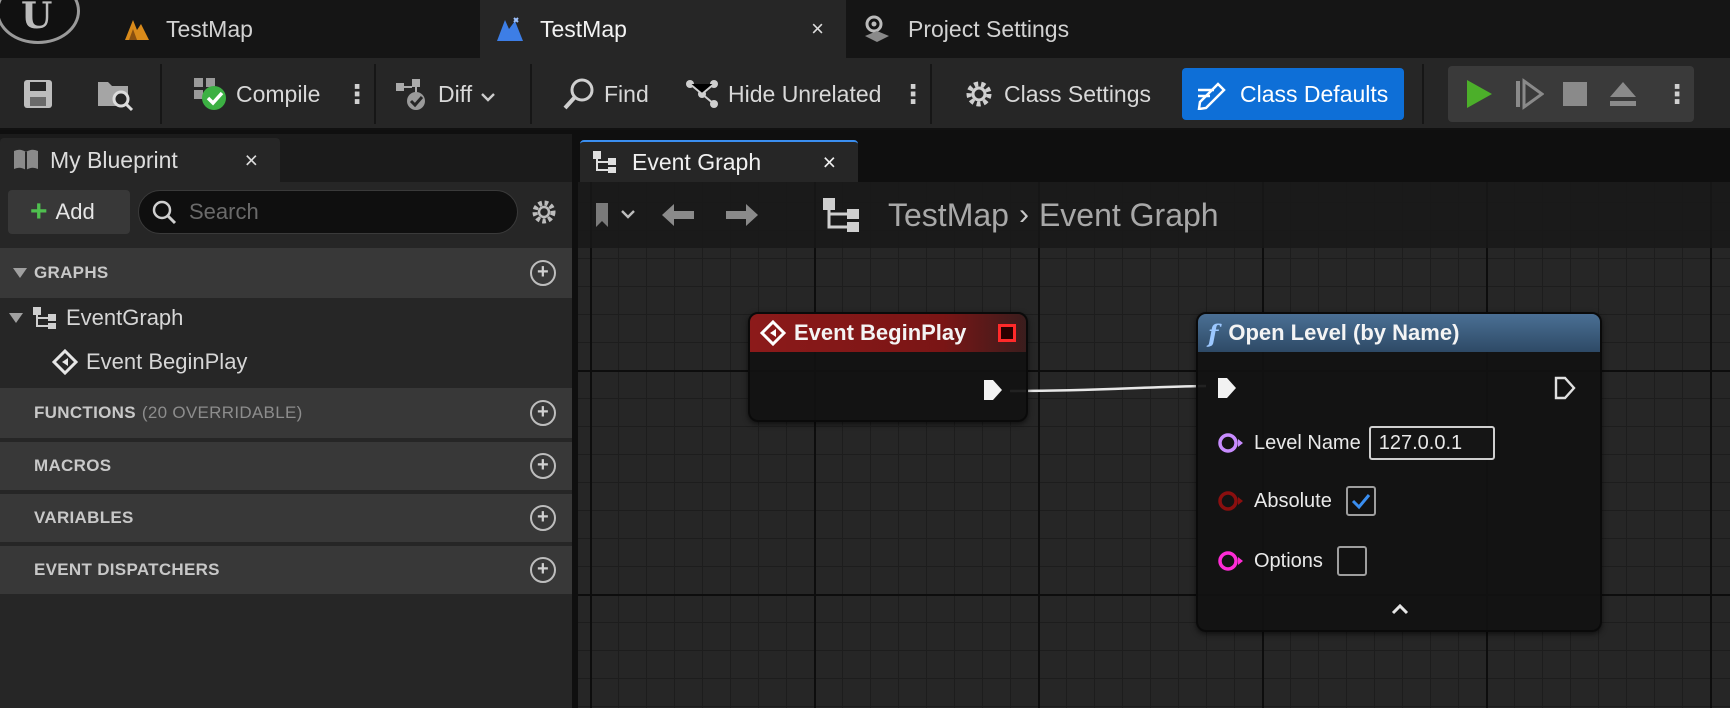 This screenshot has width=1730, height=708. I want to click on tab-testmap-blueprint: TestMap ×, so click(663, 29).